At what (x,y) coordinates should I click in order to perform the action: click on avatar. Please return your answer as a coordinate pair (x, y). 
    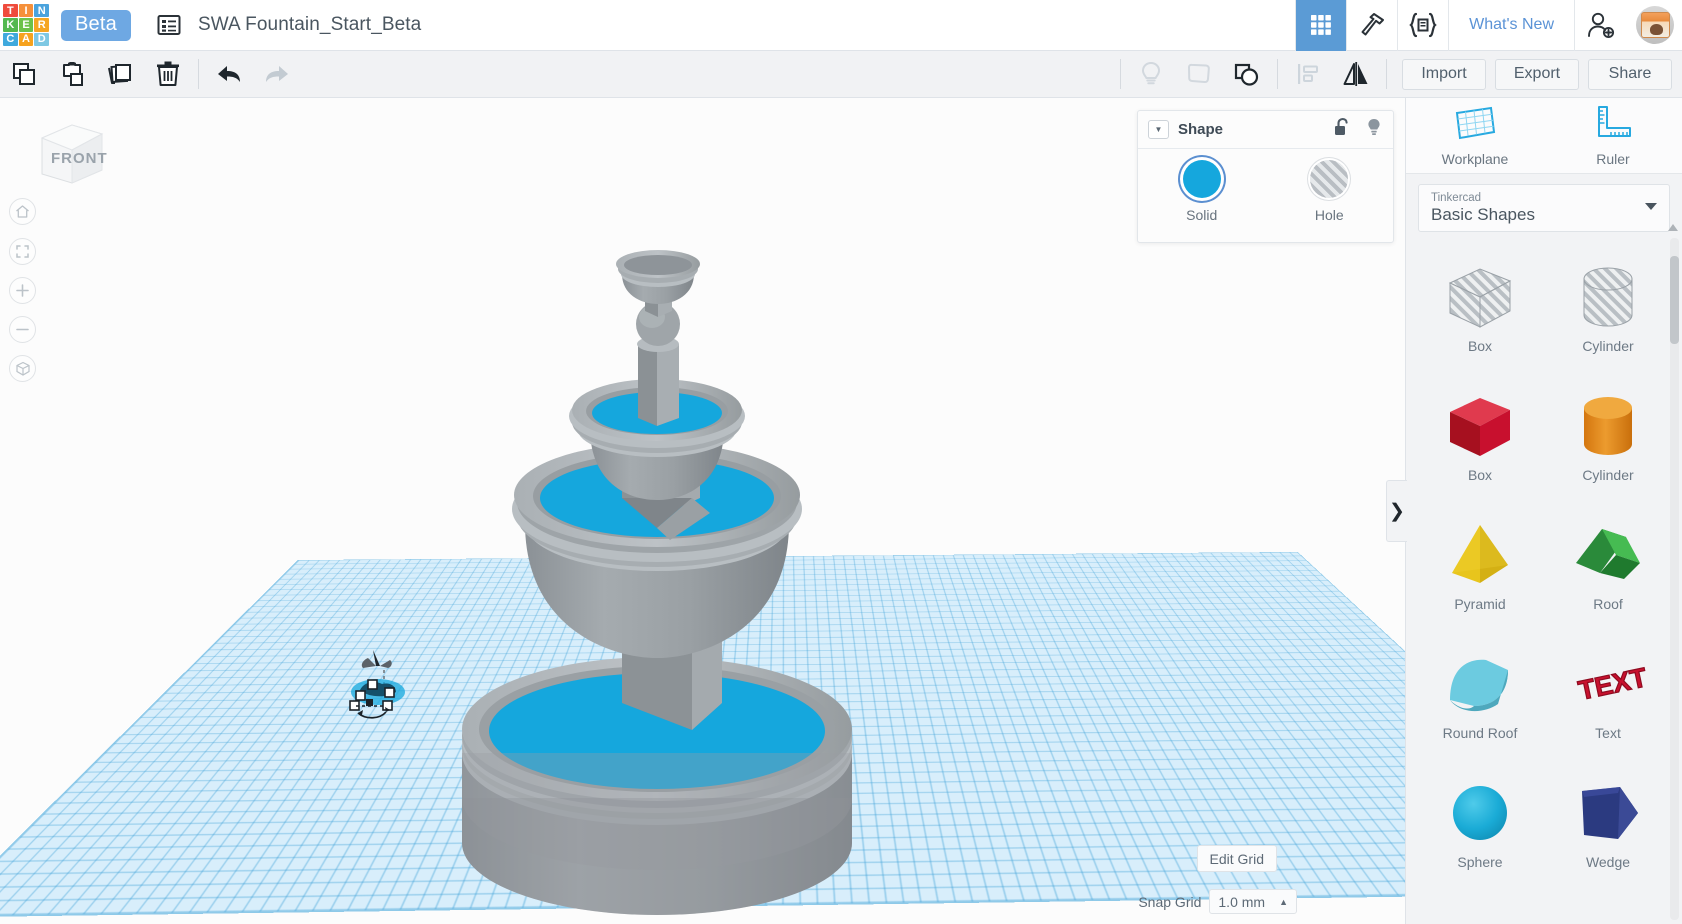
    Looking at the image, I should click on (1655, 25).